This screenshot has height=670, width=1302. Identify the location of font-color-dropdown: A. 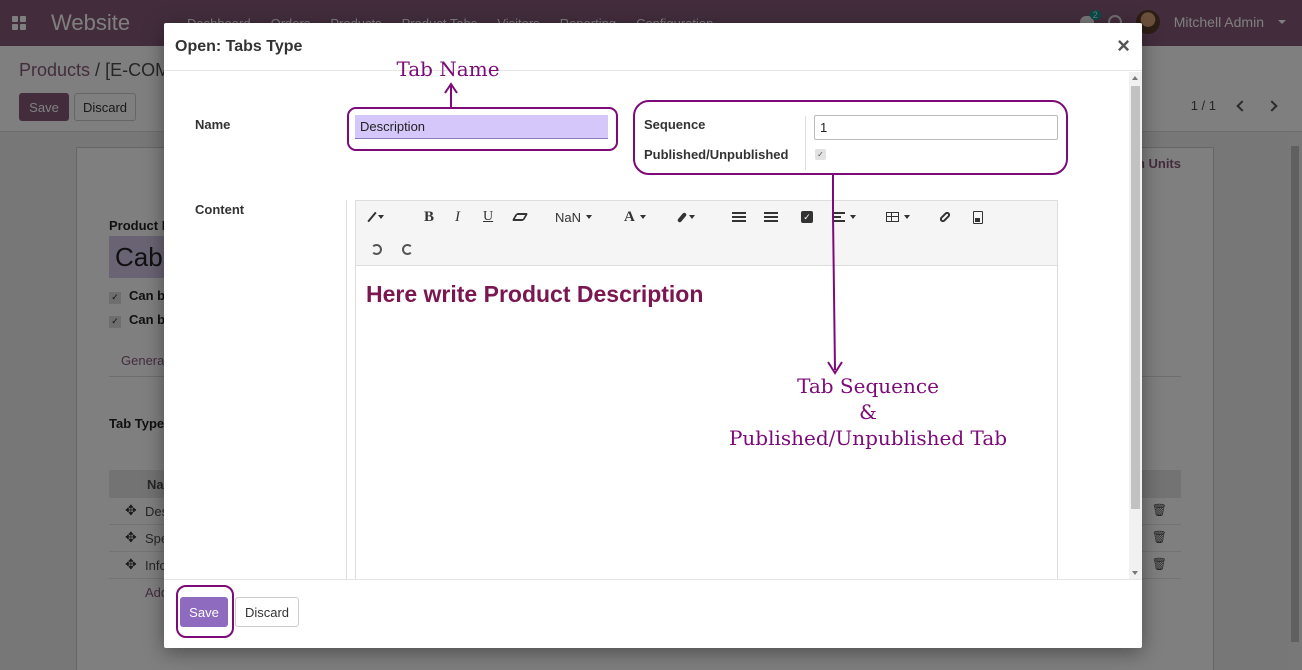
(635, 217).